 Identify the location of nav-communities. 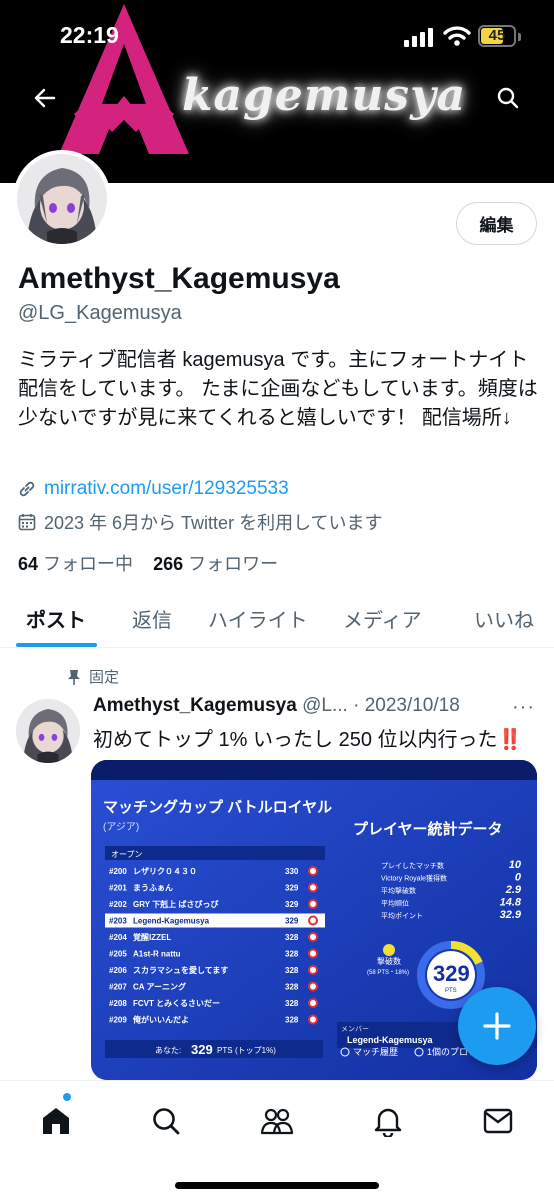
(277, 1121).